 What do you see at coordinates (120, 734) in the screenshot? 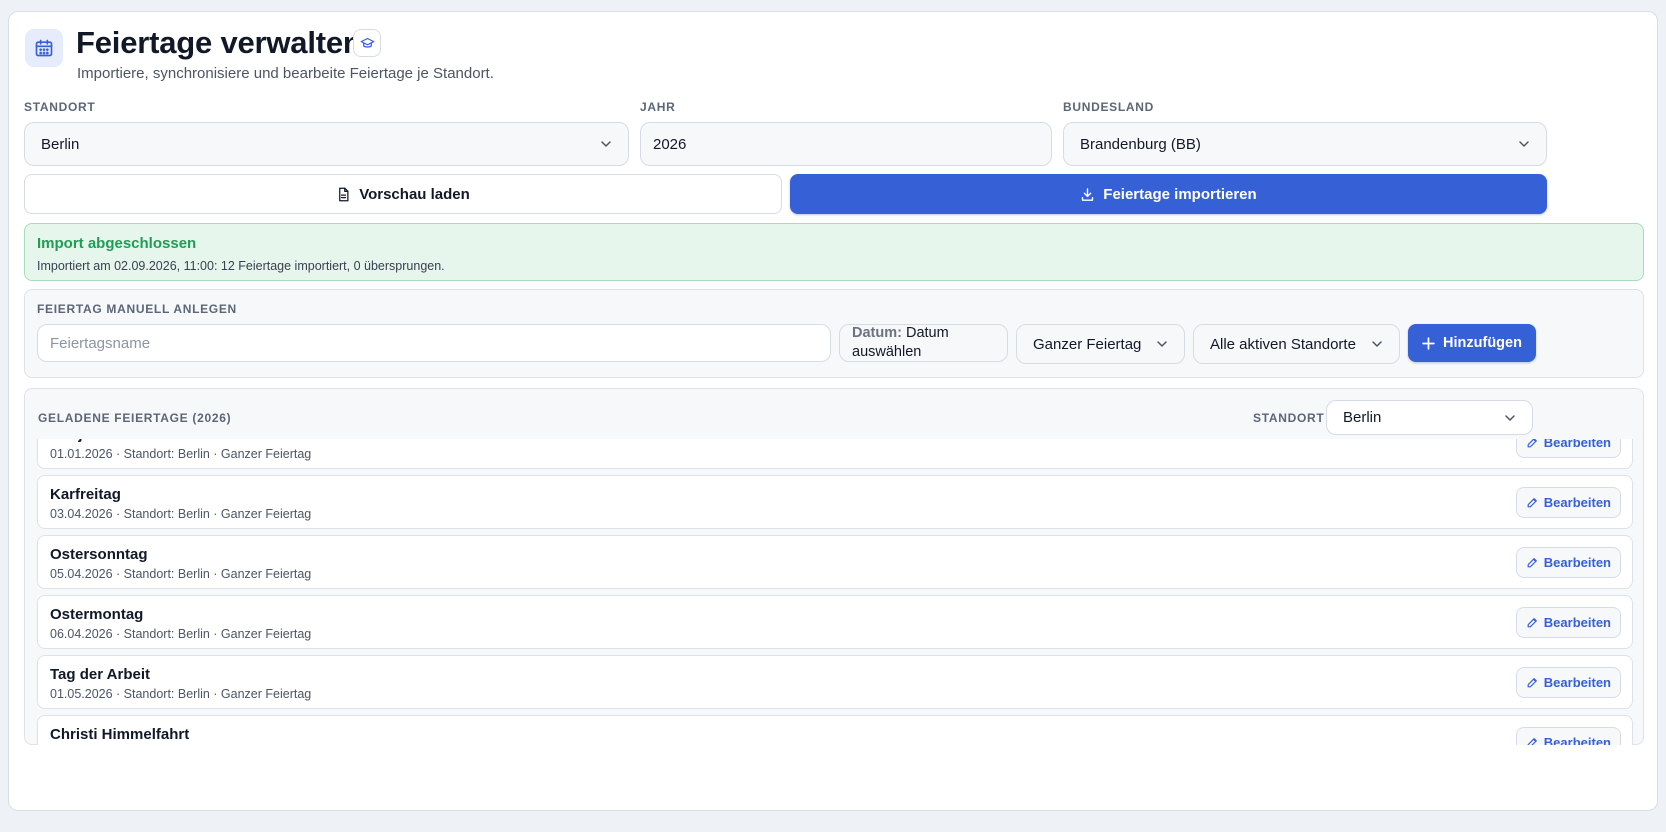
I see `holiday-name: Christi Himmelfahrt` at bounding box center [120, 734].